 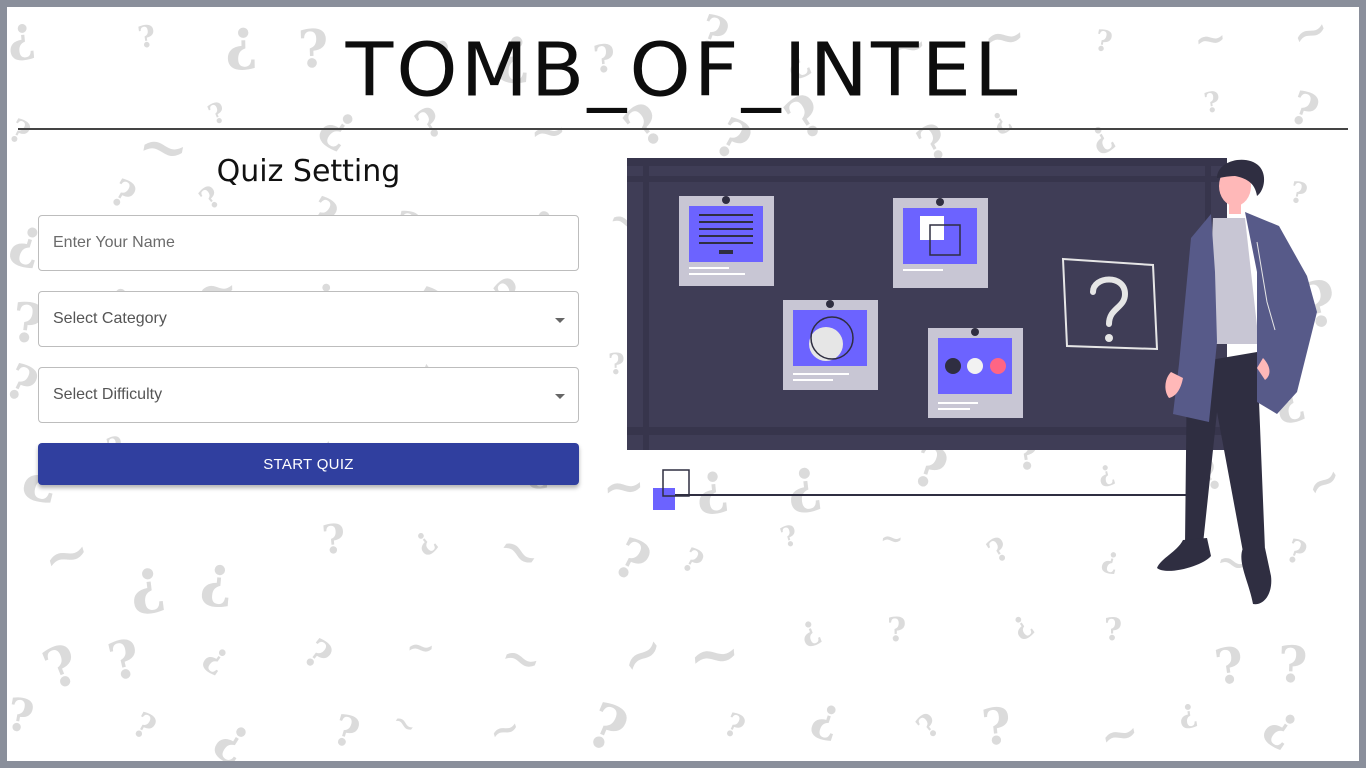 What do you see at coordinates (683, 129) in the screenshot?
I see `header-divider` at bounding box center [683, 129].